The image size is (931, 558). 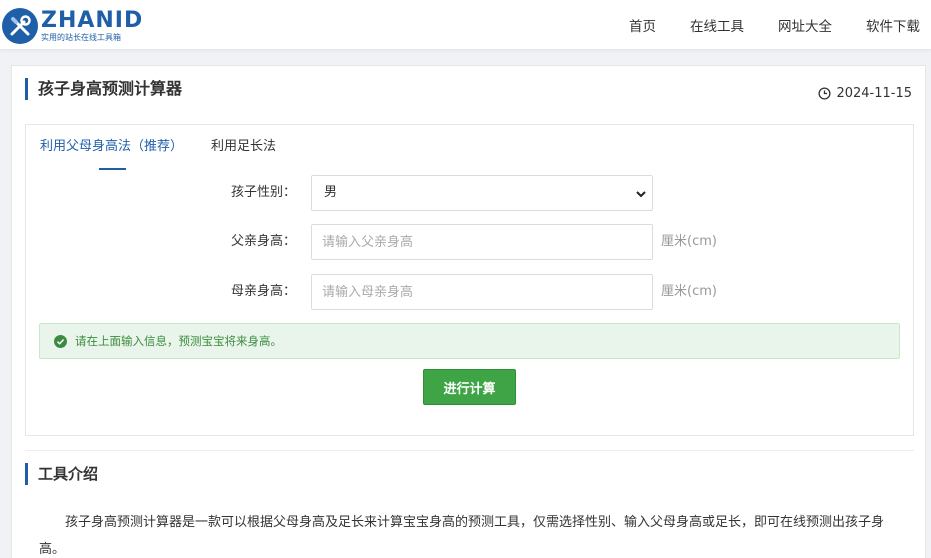 I want to click on father-height-label: 父亲身高：, so click(x=263, y=241).